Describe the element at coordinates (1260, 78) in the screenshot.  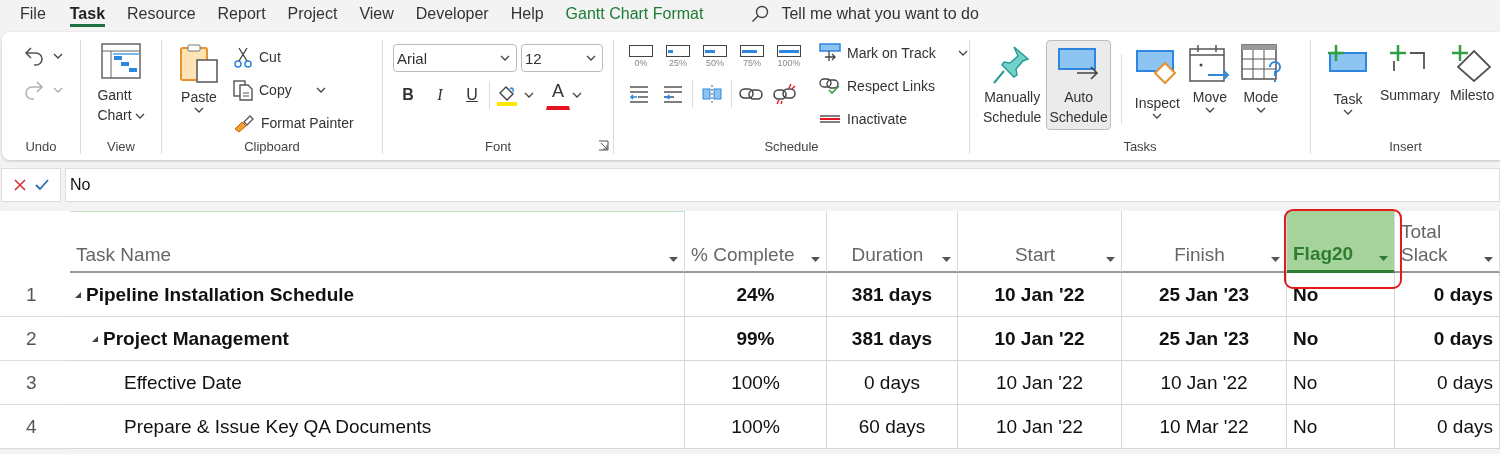
I see `mode-button: Mode` at that location.